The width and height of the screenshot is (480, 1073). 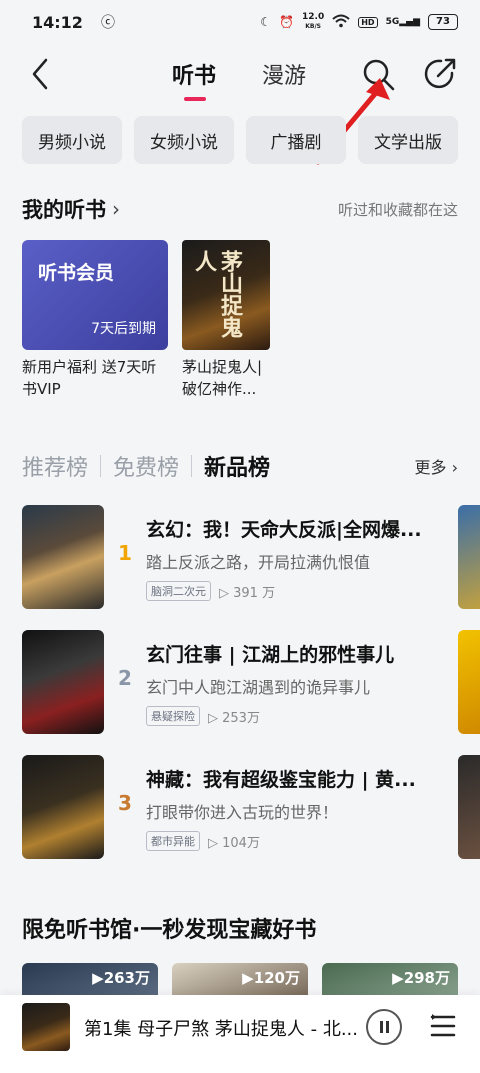 I want to click on book-desc: 玄门中人跑江湖遇到的诡异事儿, so click(x=258, y=687).